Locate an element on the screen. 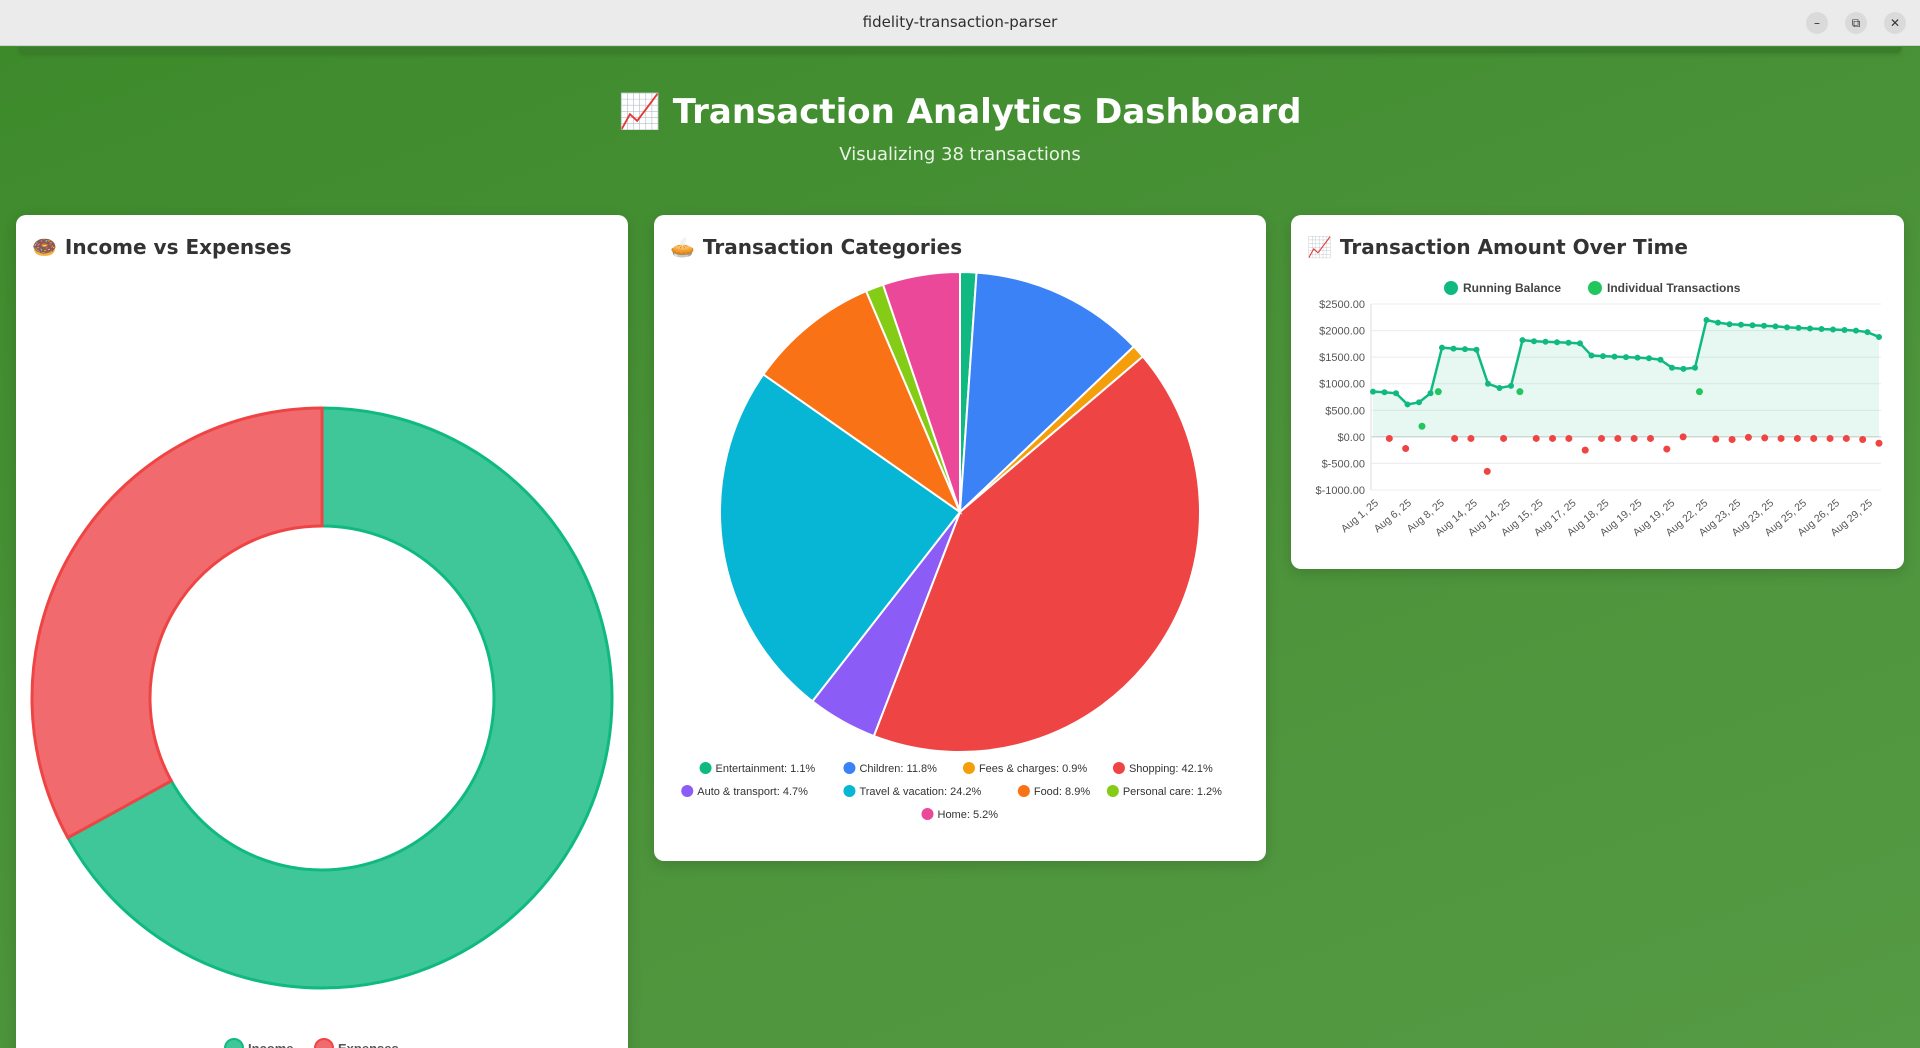 Image resolution: width=1920 pixels, height=1048 pixels. legend-label-individual-transactions: Individual Transactions is located at coordinates (1674, 288).